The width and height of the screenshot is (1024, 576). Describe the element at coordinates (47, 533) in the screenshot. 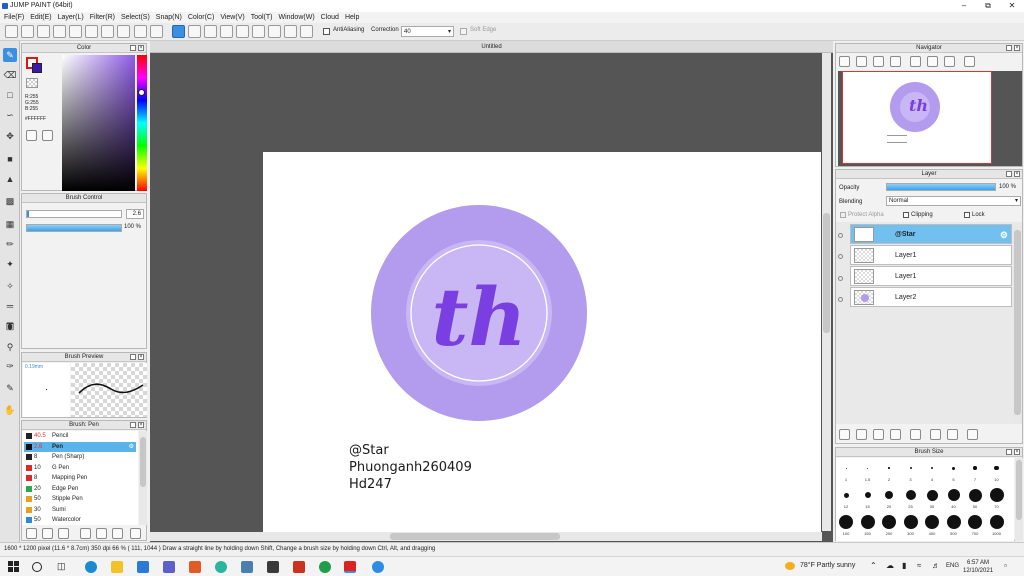

I see `new-brush-icon` at that location.